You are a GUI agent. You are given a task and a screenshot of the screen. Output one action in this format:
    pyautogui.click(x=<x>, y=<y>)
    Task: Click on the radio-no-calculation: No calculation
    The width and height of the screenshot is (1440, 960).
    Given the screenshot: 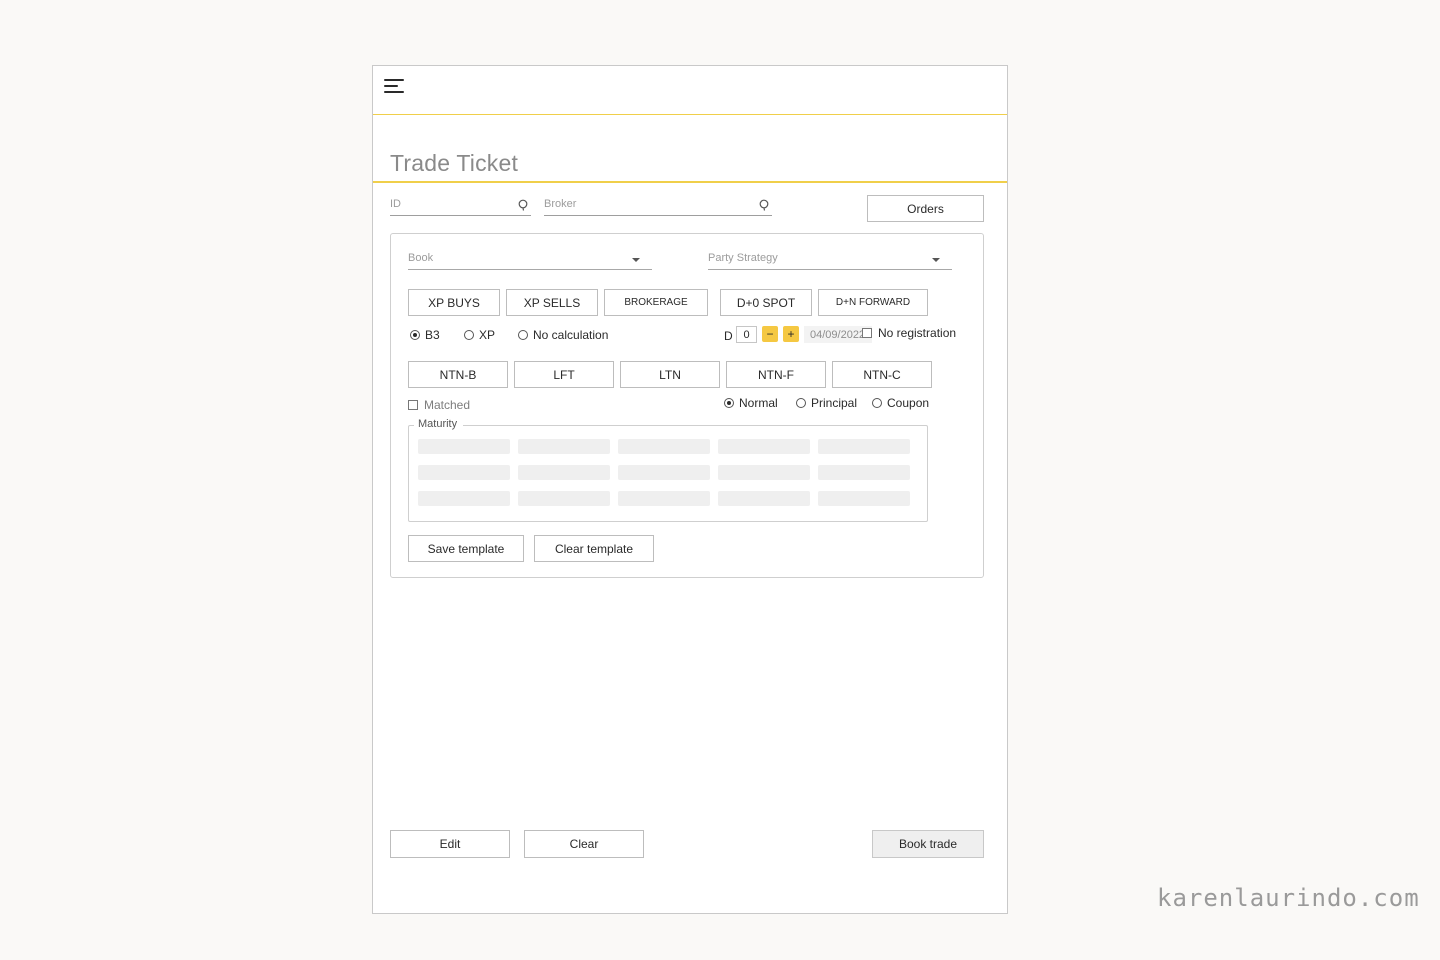 What is the action you would take?
    pyautogui.click(x=563, y=335)
    